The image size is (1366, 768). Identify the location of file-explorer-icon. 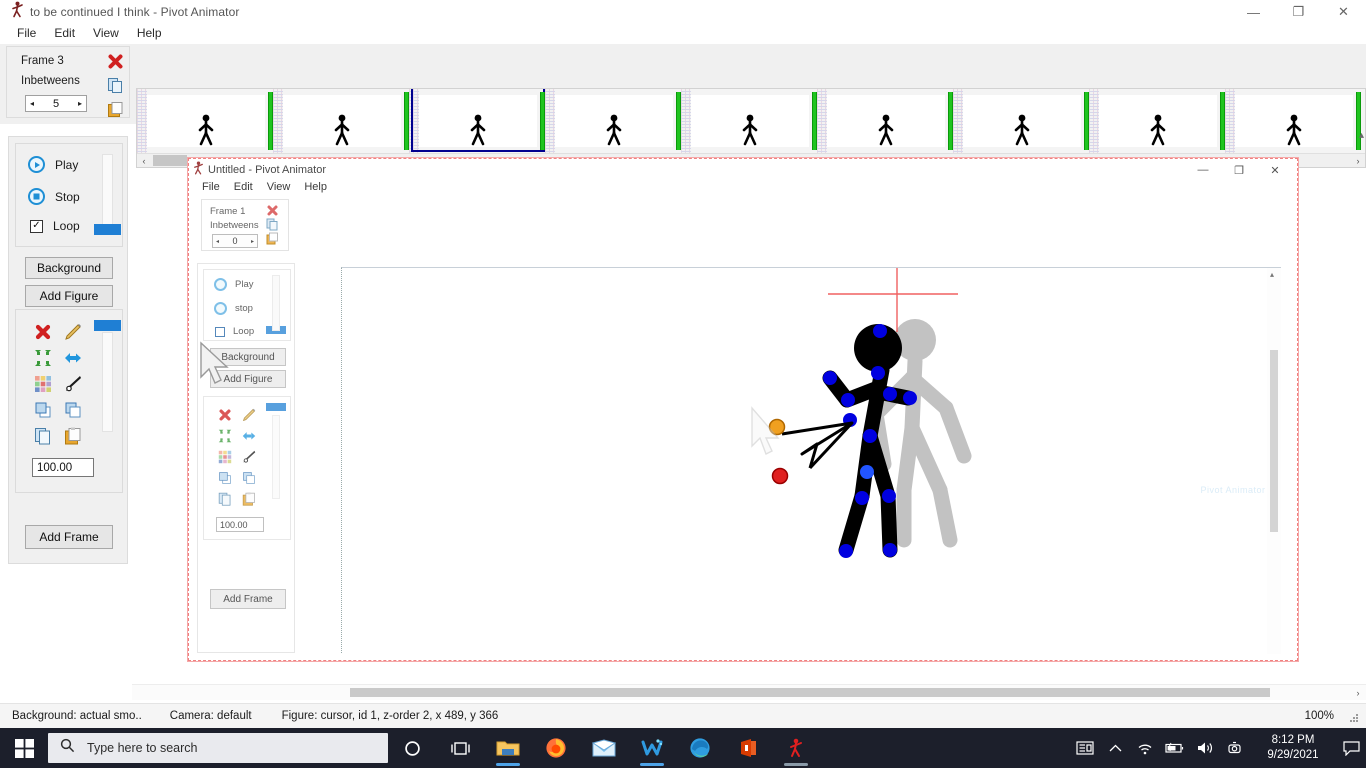
(508, 748).